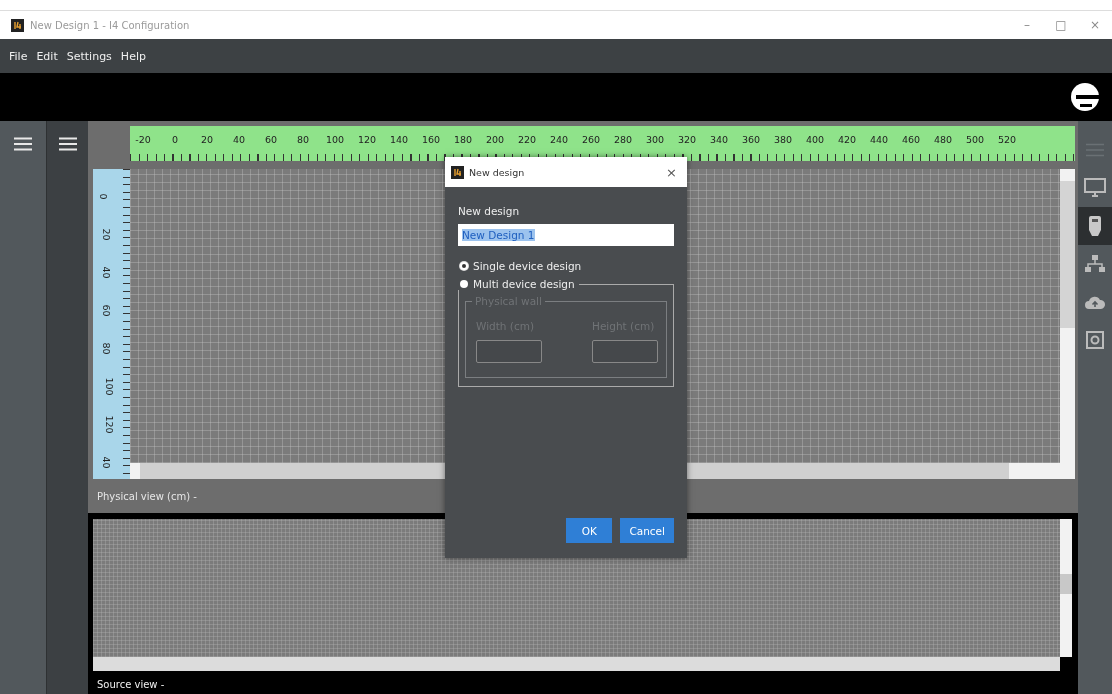 The height and width of the screenshot is (694, 1112). I want to click on ruler-label: 420, so click(847, 139).